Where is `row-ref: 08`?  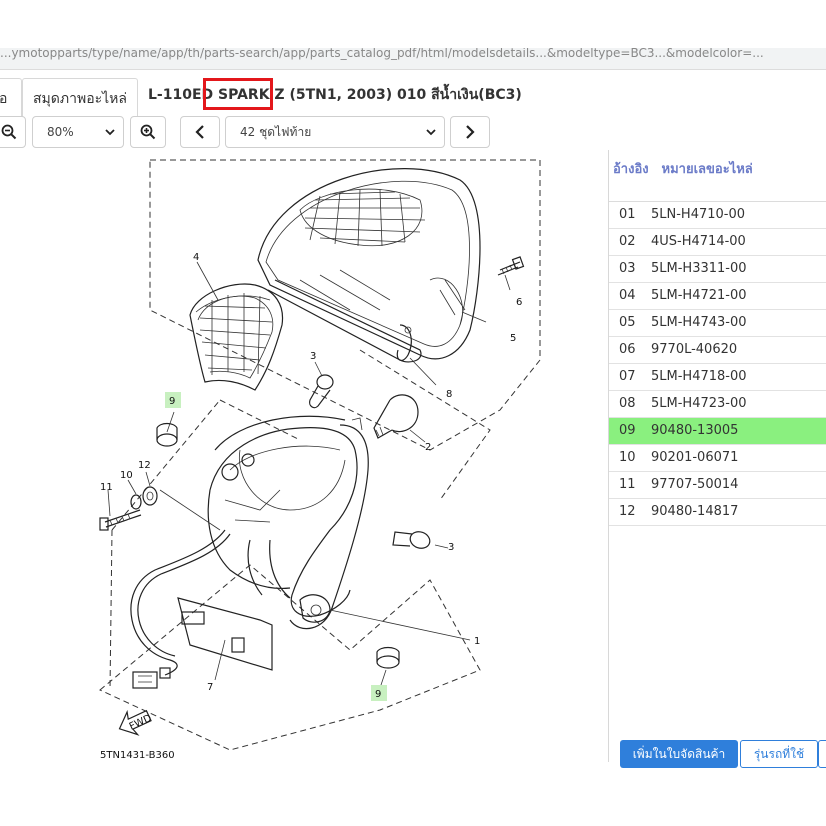 row-ref: 08 is located at coordinates (627, 403).